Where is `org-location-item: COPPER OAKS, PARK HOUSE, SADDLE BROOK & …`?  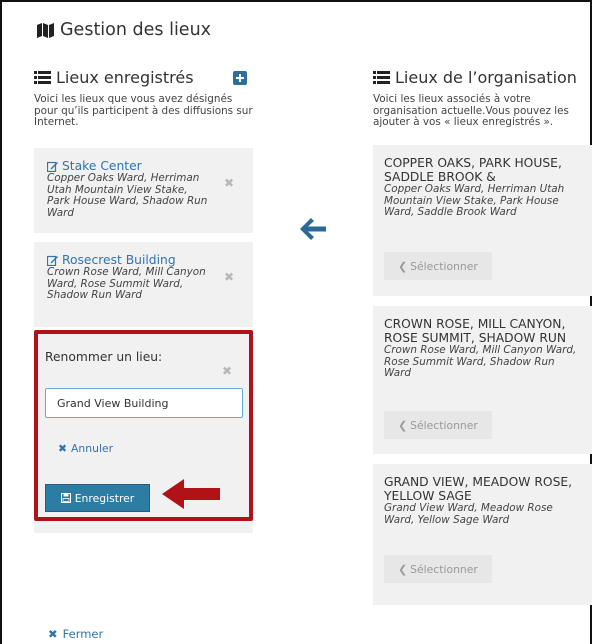
org-location-item: COPPER OAKS, PARK HOUSE, SADDLE BROOK & … is located at coordinates (482, 220).